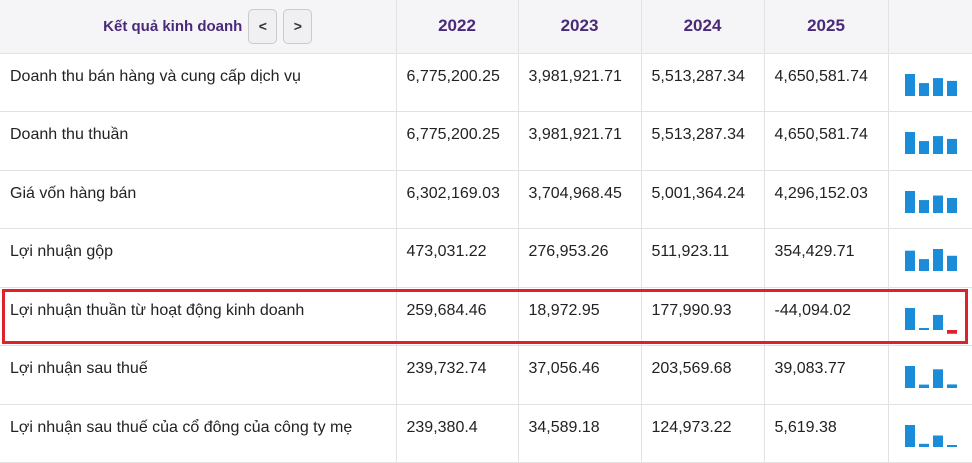  What do you see at coordinates (826, 27) in the screenshot?
I see `year-header-2025: 2025` at bounding box center [826, 27].